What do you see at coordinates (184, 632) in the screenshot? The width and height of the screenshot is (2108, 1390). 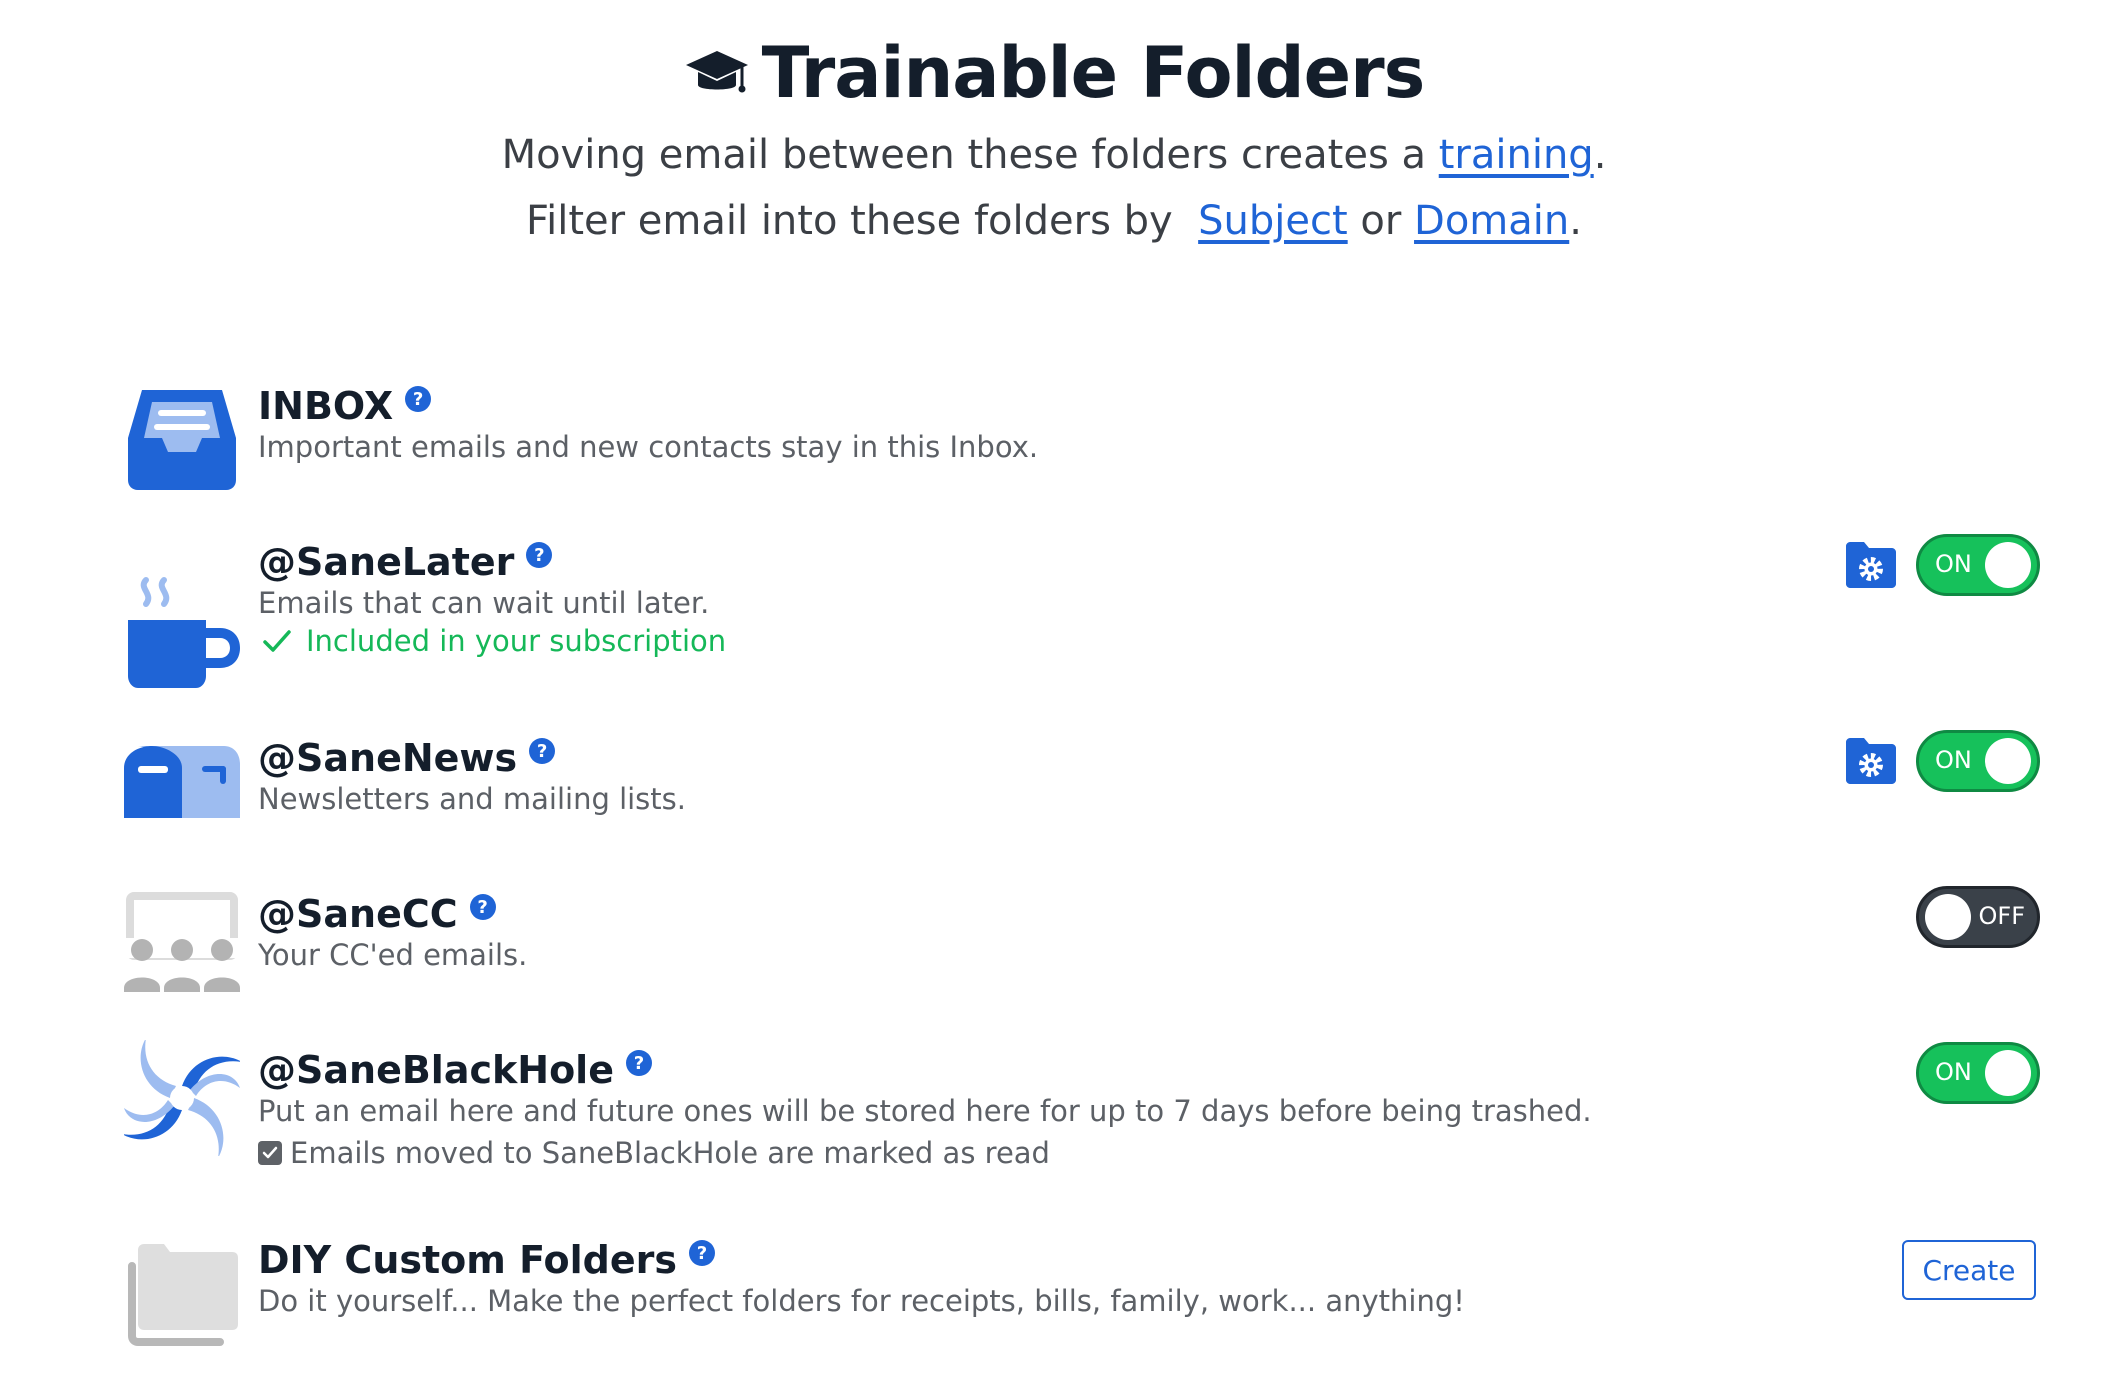 I see `coffee-cup-icon` at bounding box center [184, 632].